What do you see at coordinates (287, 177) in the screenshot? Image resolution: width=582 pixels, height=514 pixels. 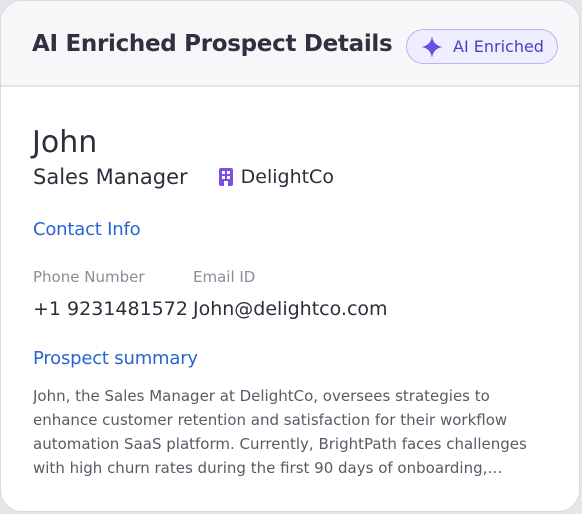 I see `company-name: DelightCo` at bounding box center [287, 177].